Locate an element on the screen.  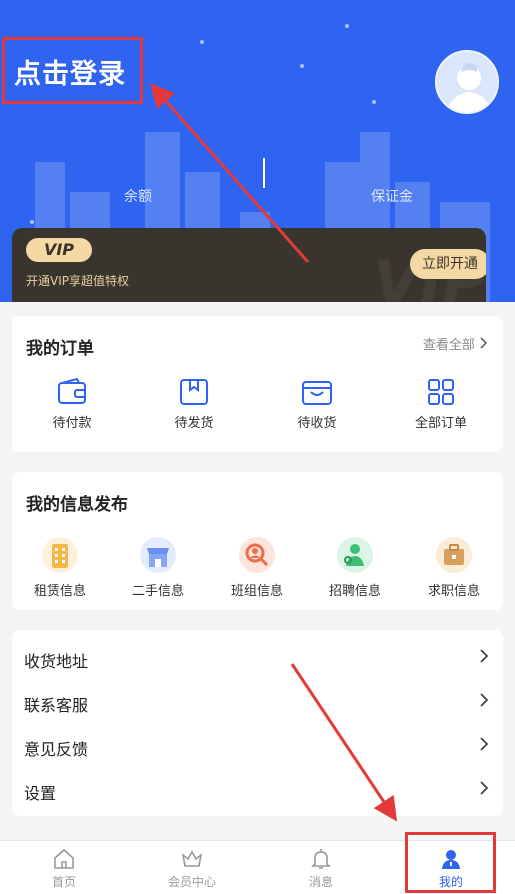
info-publish-title: 我的信息发布 is located at coordinates (77, 505).